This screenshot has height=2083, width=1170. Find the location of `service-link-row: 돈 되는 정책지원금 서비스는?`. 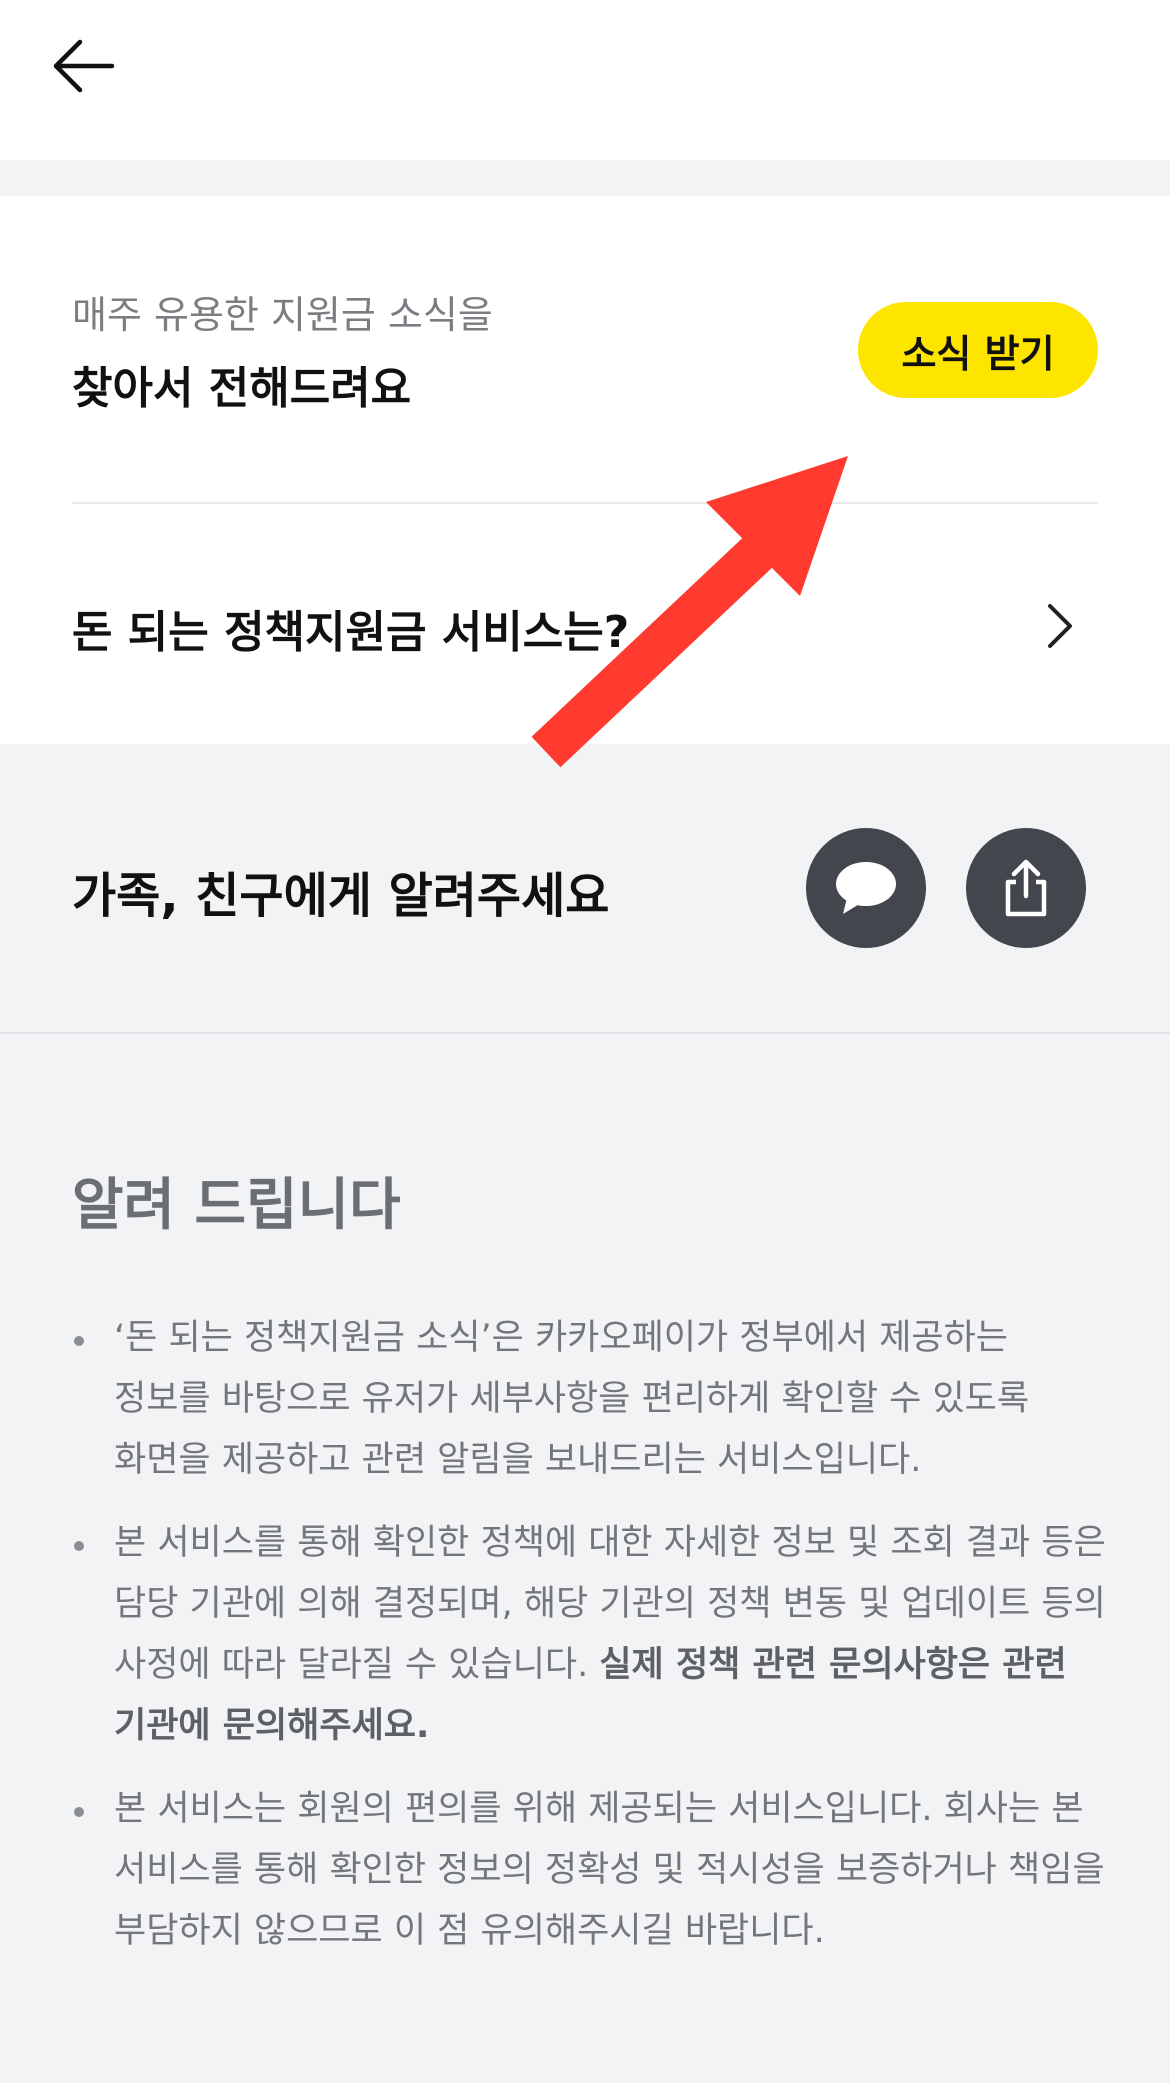

service-link-row: 돈 되는 정책지원금 서비스는? is located at coordinates (585, 625).